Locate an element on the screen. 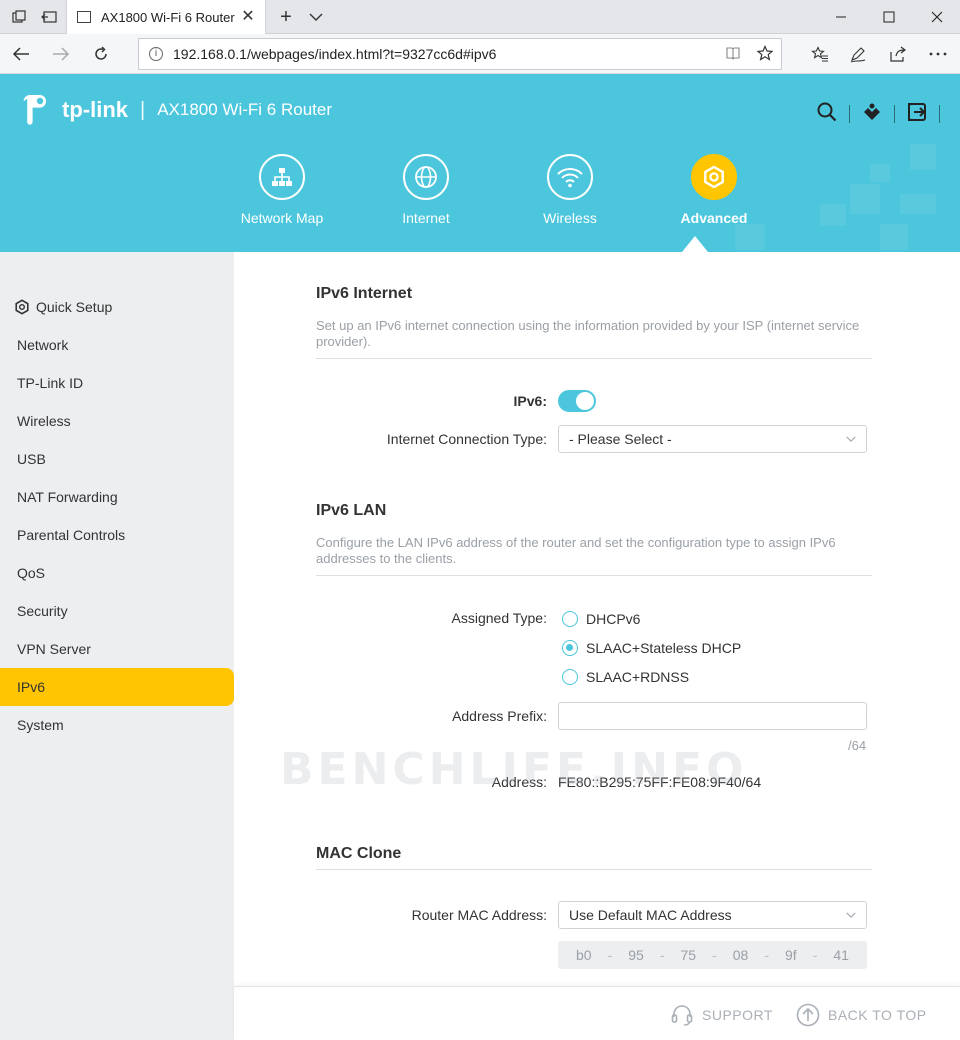 This screenshot has width=960, height=1040. tab-advanced: Advanced is located at coordinates (714, 190).